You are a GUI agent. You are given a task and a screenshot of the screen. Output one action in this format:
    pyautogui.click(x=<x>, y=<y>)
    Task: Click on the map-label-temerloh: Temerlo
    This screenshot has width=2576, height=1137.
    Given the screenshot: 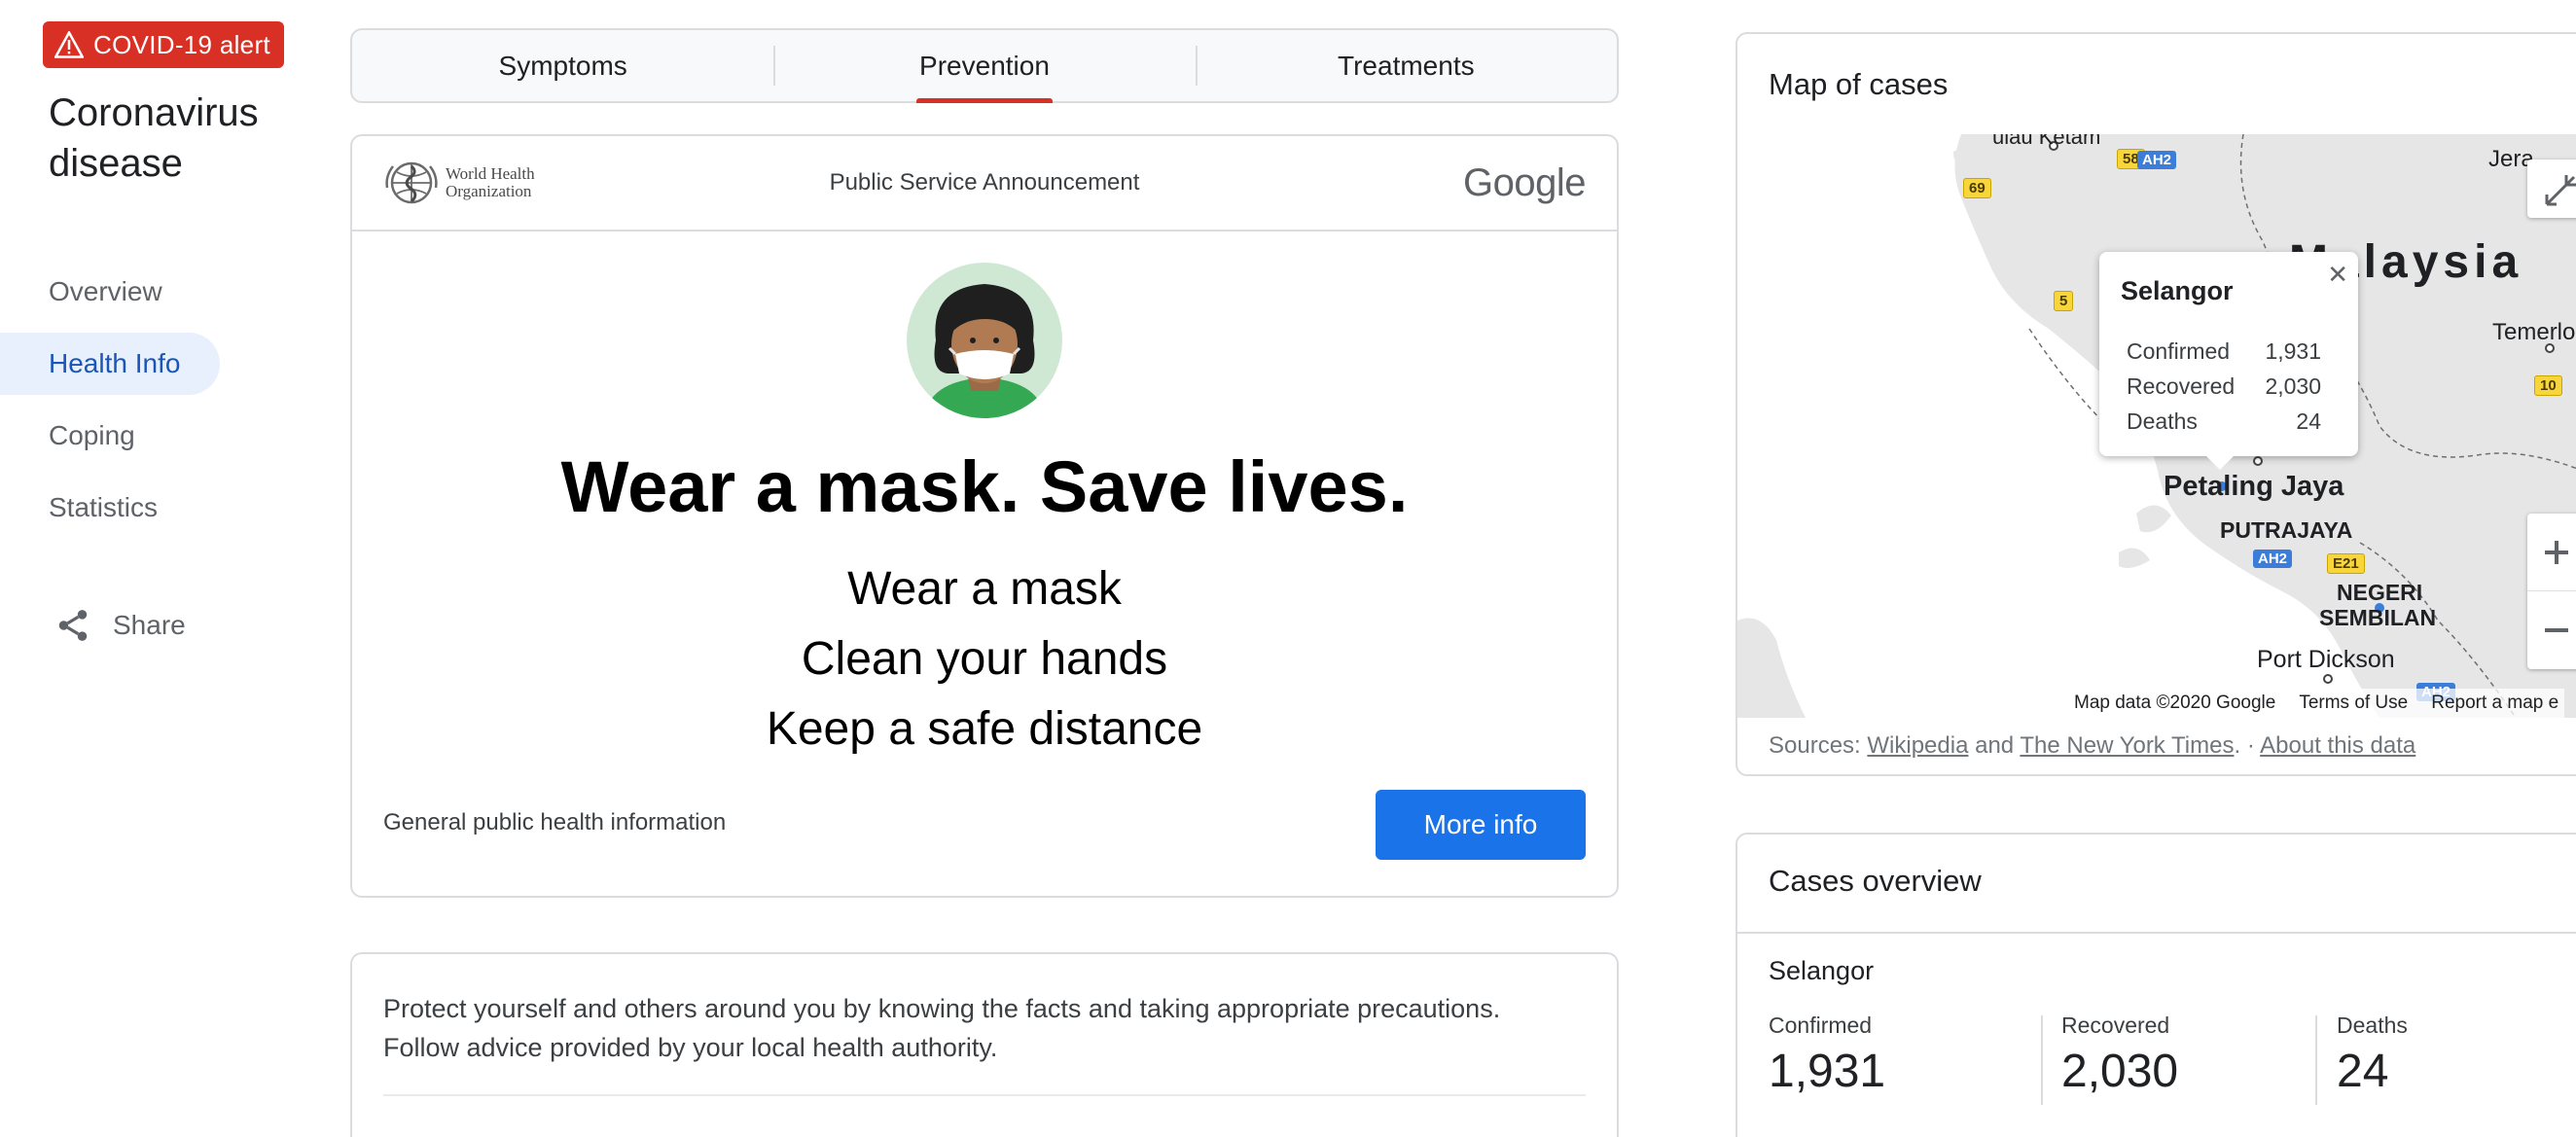 What is the action you would take?
    pyautogui.click(x=2534, y=332)
    